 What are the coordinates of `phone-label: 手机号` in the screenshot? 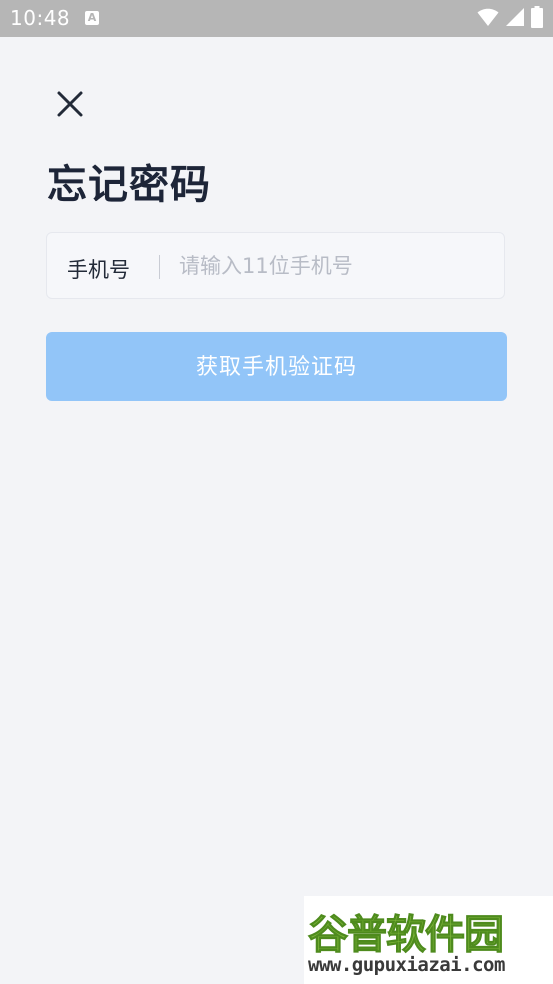 It's located at (98, 270).